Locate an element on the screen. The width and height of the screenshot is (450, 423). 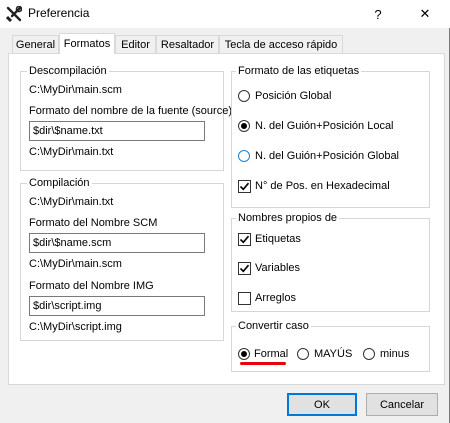
annotation-underline is located at coordinates (263, 363).